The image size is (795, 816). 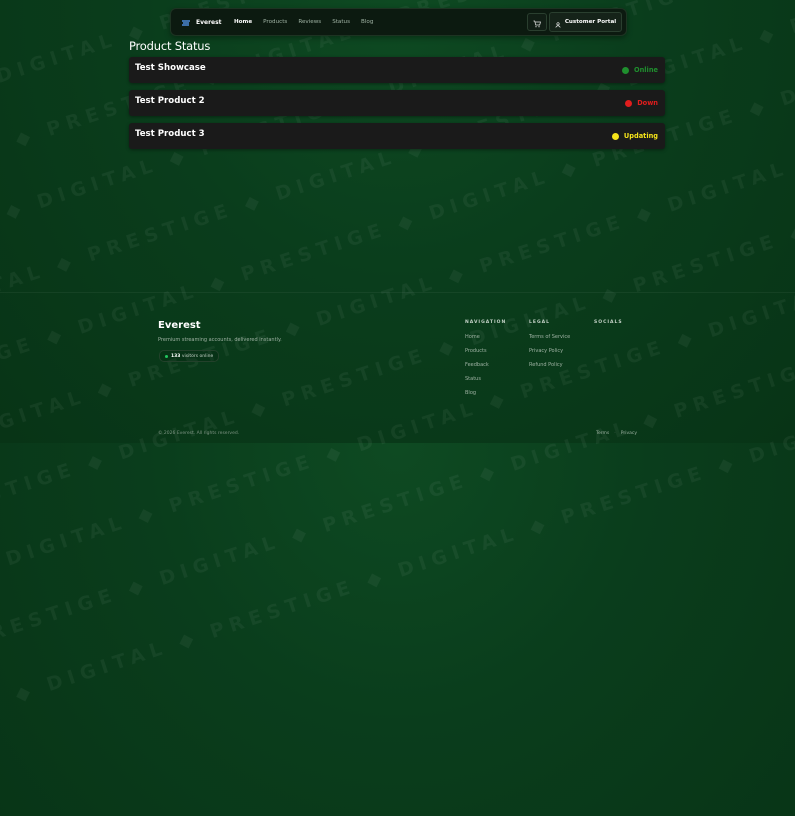 What do you see at coordinates (397, 136) in the screenshot?
I see `status-card: Test Product 3 Updating` at bounding box center [397, 136].